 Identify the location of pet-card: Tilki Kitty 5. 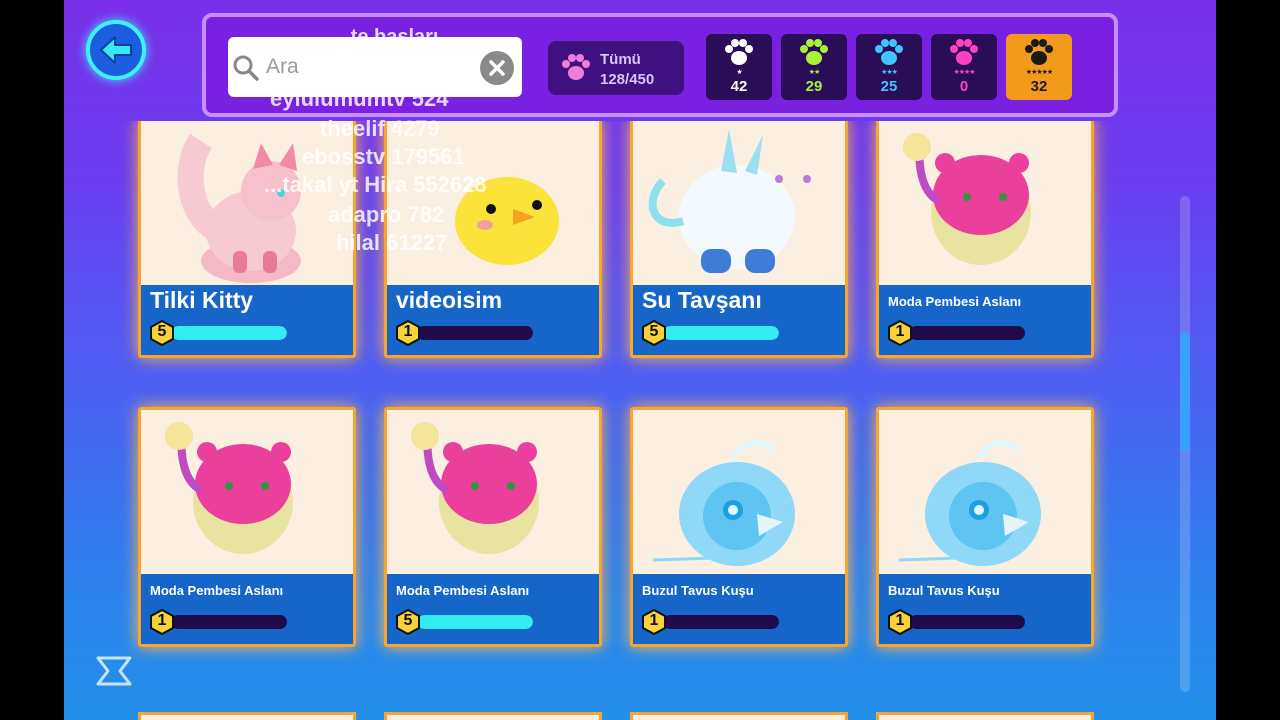
(247, 239).